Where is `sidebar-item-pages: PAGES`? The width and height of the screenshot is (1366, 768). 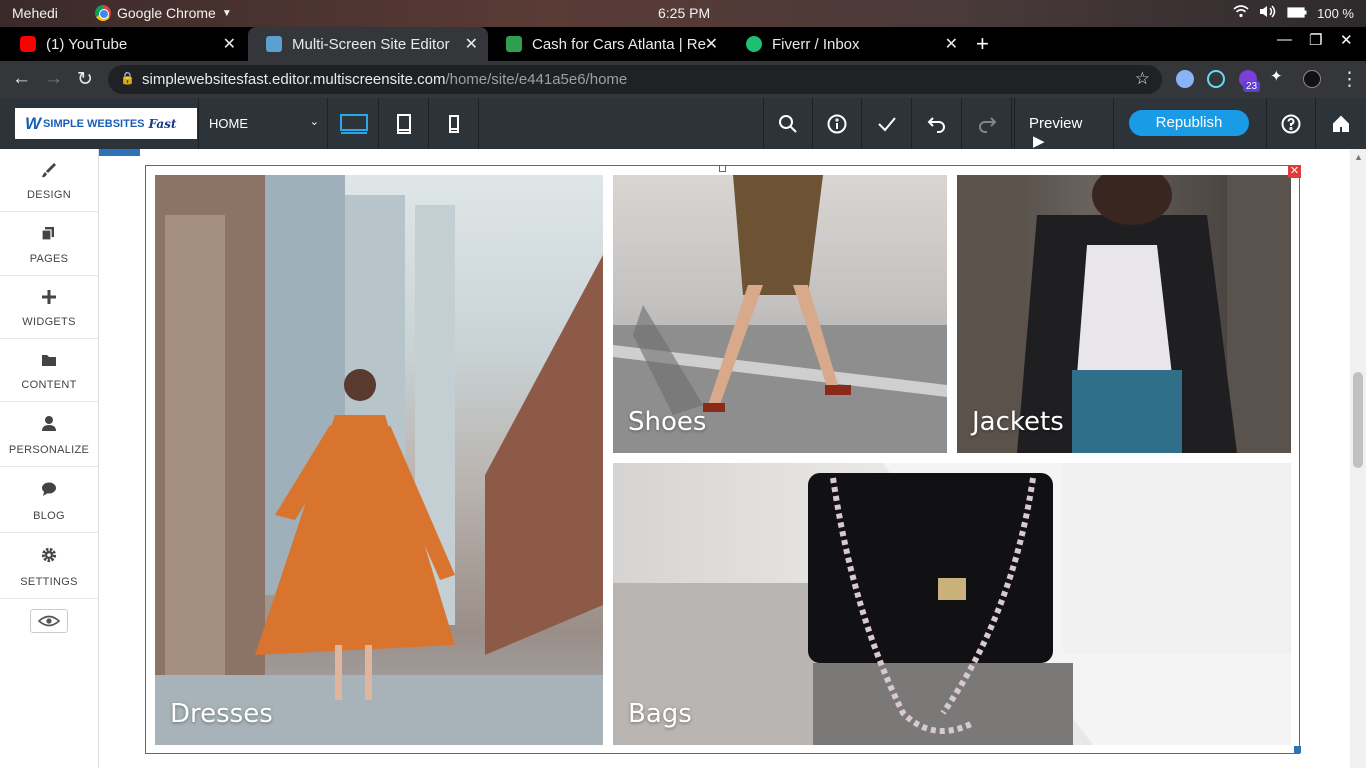
sidebar-item-pages: PAGES is located at coordinates (49, 244).